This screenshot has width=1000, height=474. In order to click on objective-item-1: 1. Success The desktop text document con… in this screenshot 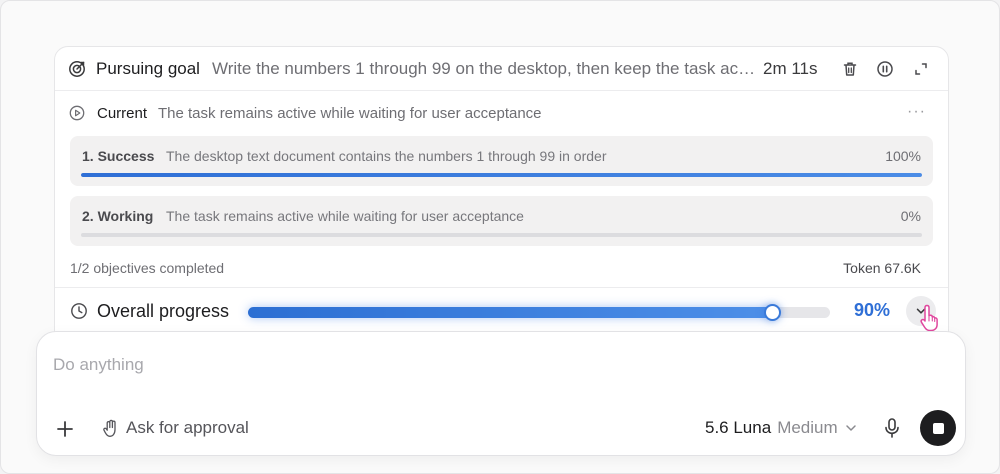, I will do `click(501, 161)`.